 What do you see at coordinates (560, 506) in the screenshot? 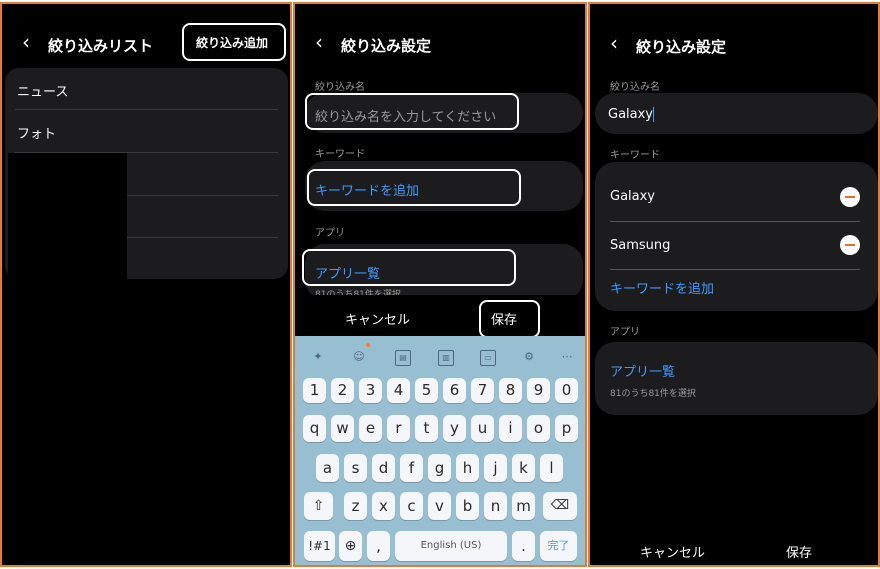
I see `backspace-key: ⌫` at bounding box center [560, 506].